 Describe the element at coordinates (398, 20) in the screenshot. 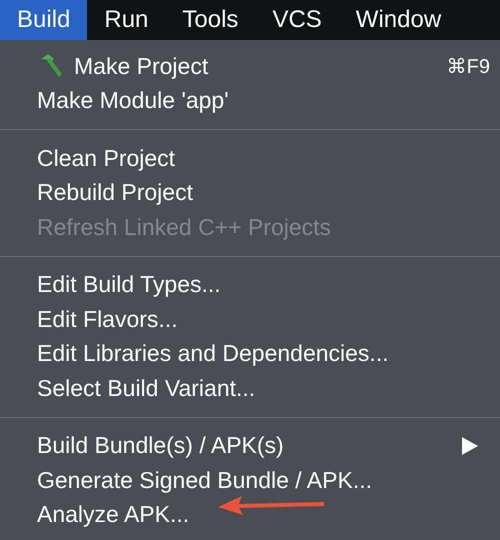

I see `menu-title: Window` at that location.